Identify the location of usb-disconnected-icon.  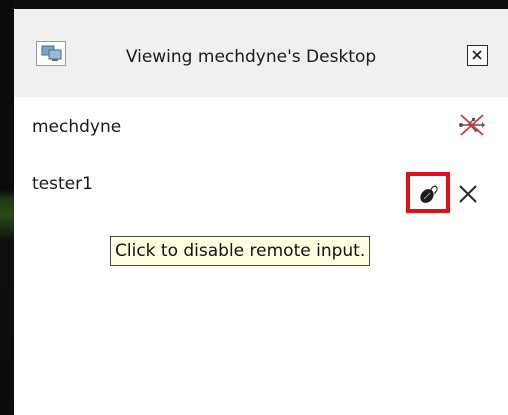
(472, 125).